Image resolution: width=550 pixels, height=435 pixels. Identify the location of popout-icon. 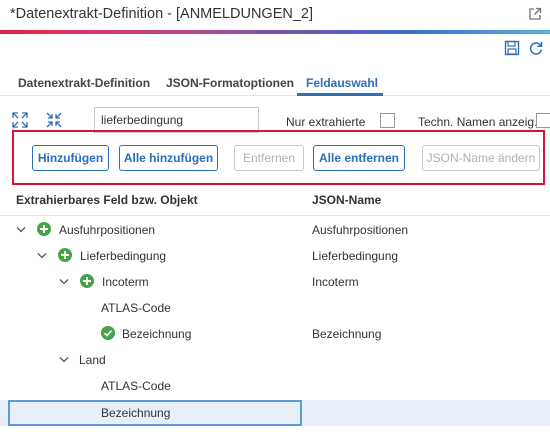
(535, 14).